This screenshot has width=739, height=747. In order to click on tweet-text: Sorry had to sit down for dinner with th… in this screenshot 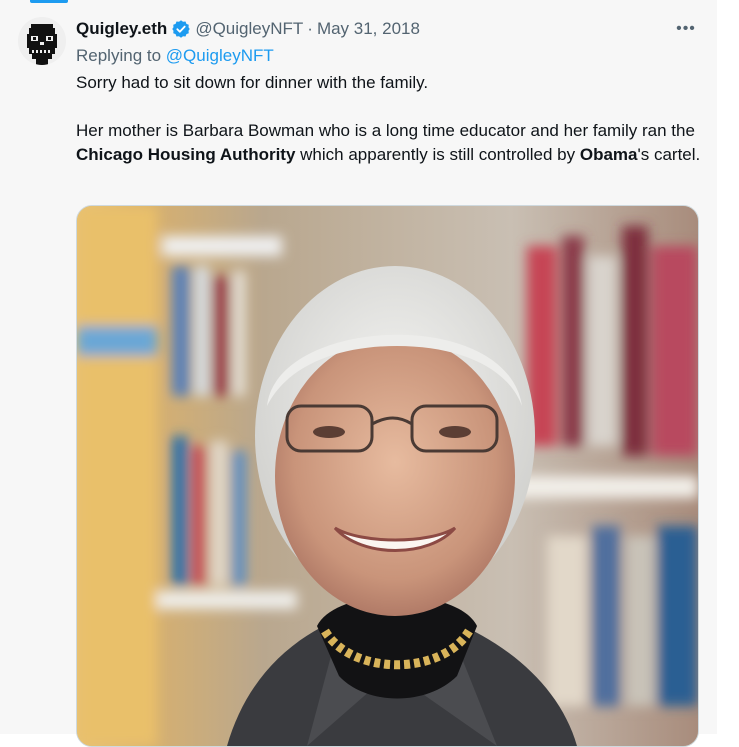, I will do `click(391, 119)`.